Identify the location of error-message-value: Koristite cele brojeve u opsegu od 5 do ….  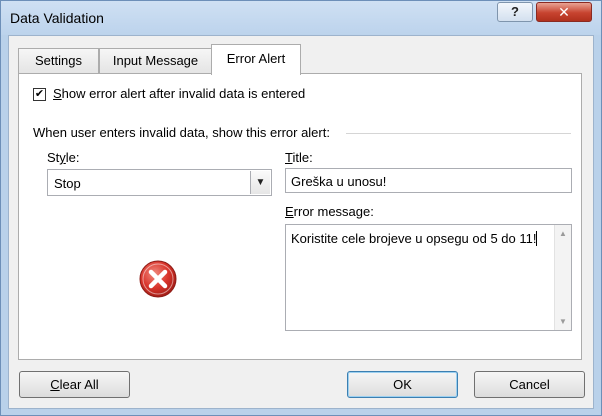
(414, 238).